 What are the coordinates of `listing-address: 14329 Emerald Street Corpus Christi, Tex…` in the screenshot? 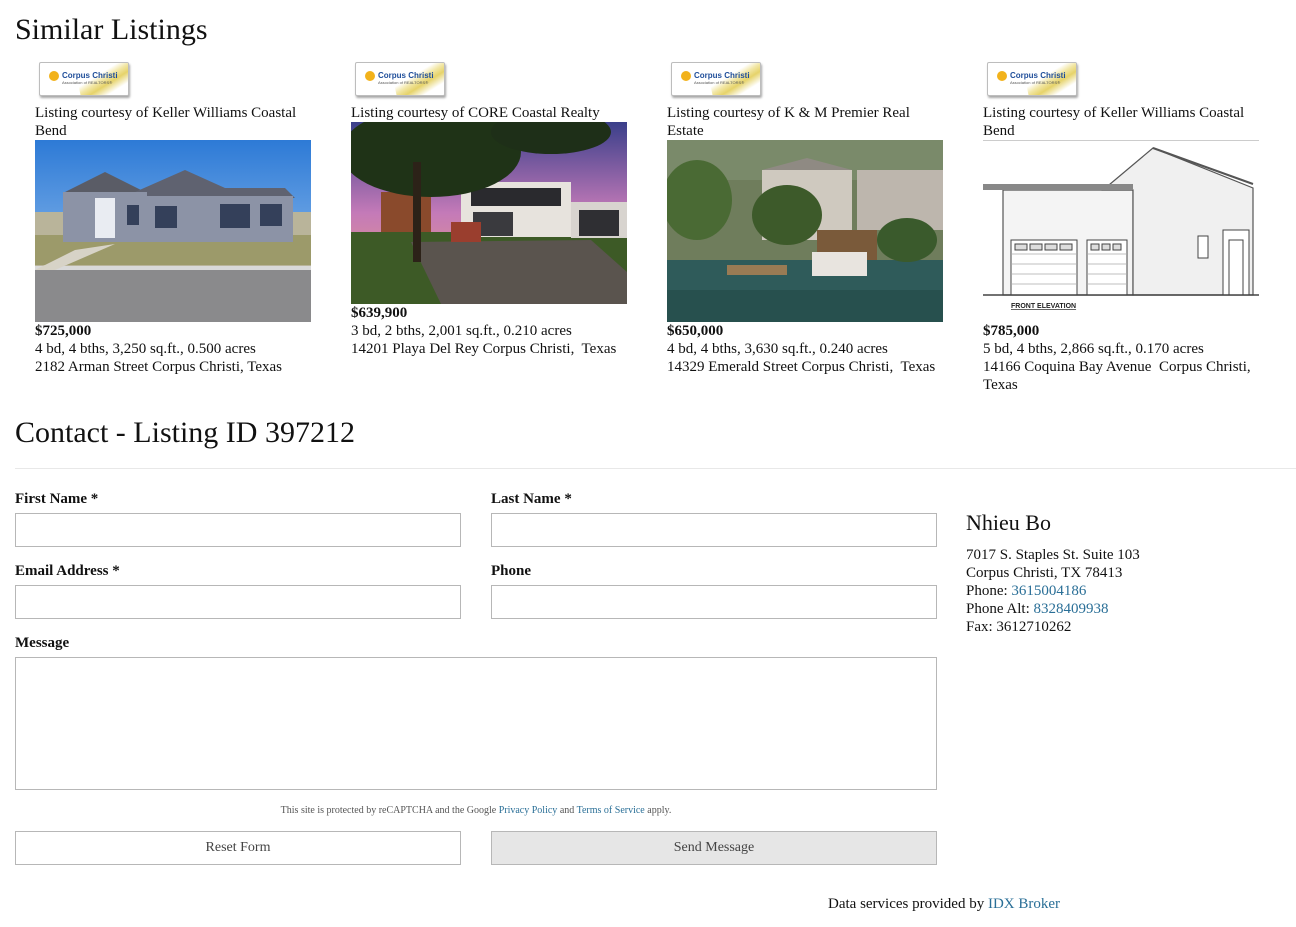 It's located at (801, 367).